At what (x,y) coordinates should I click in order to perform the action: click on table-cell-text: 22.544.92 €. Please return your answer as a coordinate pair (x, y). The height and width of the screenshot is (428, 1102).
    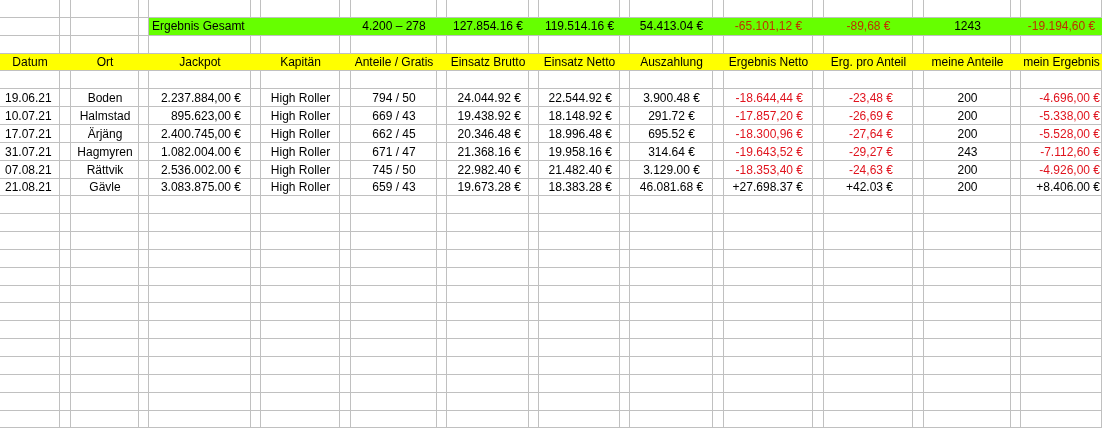
    Looking at the image, I should click on (580, 99).